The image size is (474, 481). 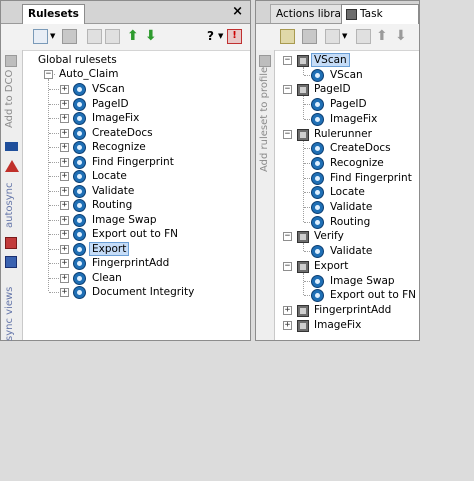 What do you see at coordinates (112, 36) in the screenshot?
I see `paste-icon` at bounding box center [112, 36].